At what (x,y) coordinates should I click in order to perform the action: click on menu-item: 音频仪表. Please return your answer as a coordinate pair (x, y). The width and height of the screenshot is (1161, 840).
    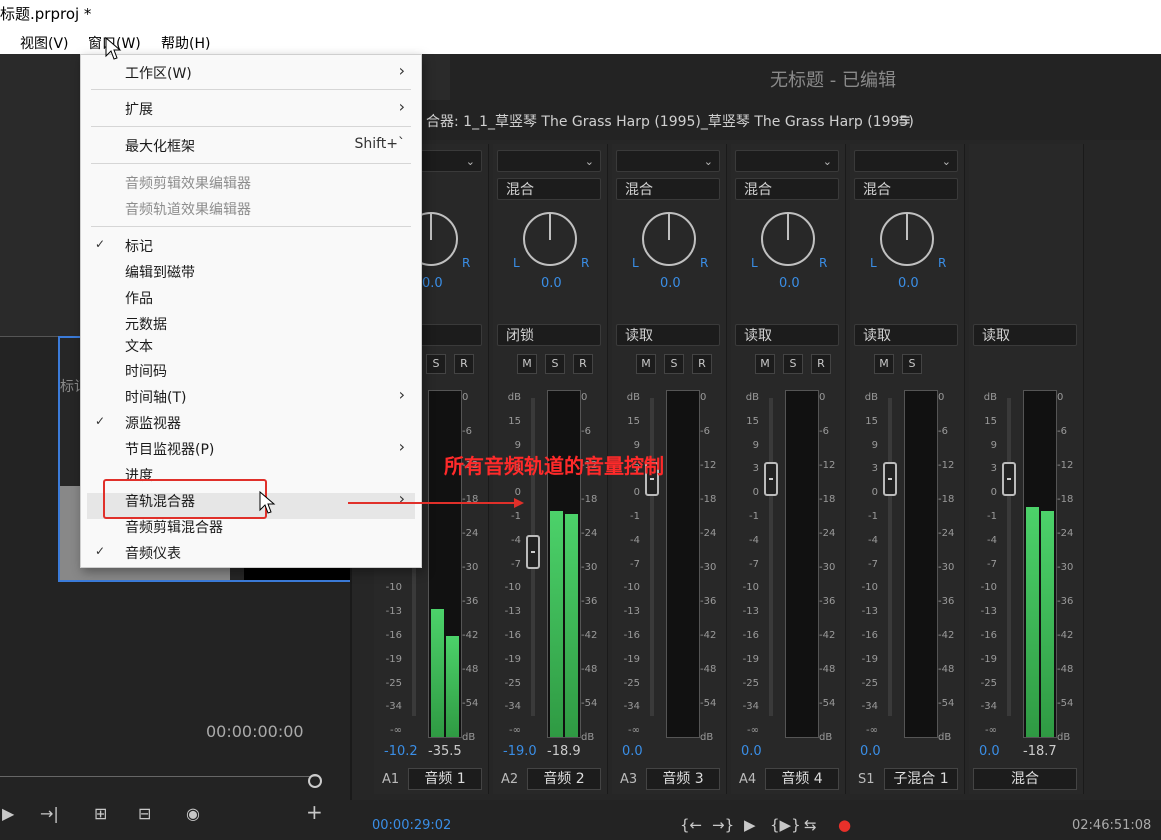
    Looking at the image, I should click on (153, 553).